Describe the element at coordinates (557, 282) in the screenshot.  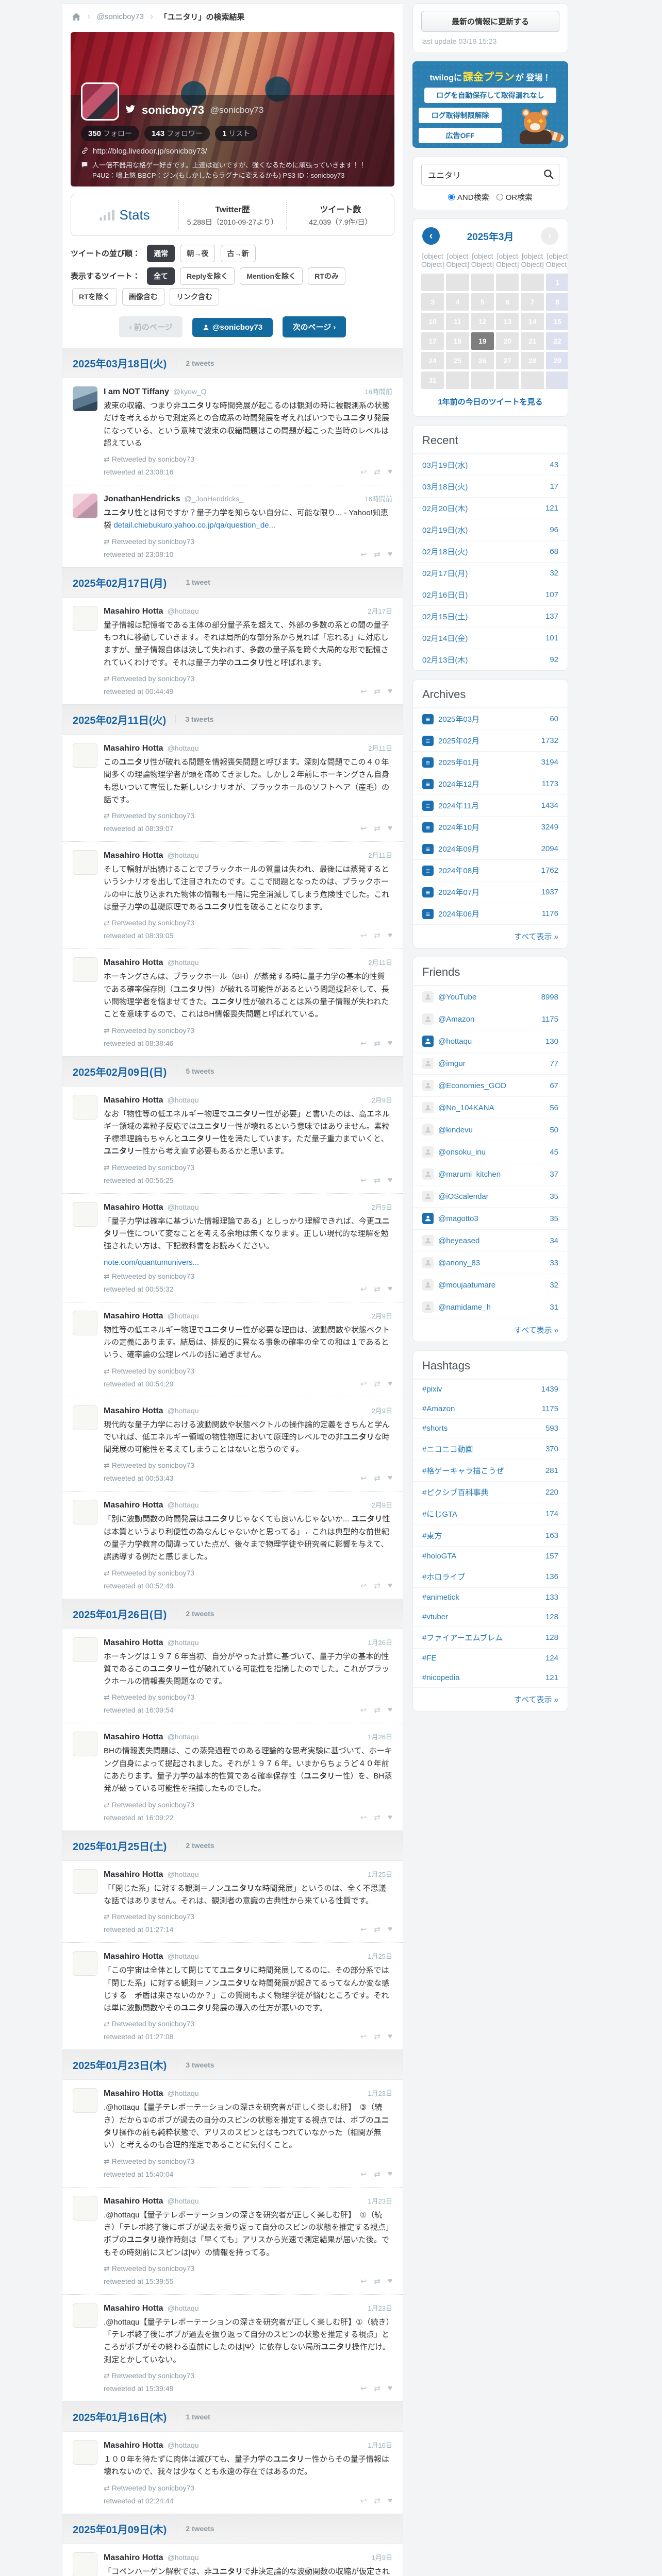
I see `calendar-day-cell: 1` at that location.